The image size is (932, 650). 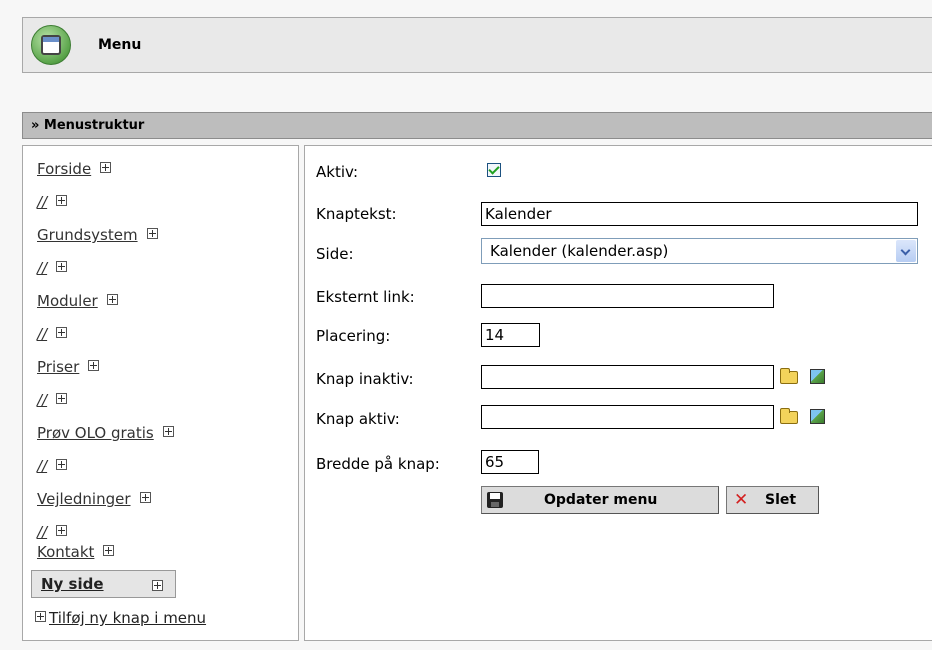 I want to click on knaptekst-label: Knaptekst:, so click(x=356, y=214).